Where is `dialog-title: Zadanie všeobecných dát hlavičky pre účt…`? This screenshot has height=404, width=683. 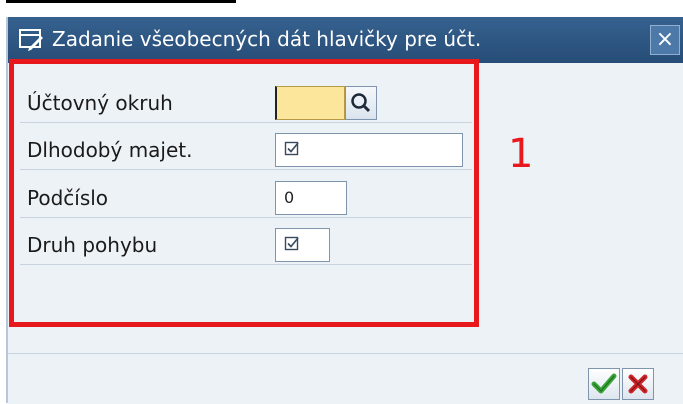 dialog-title: Zadanie všeobecných dát hlavičky pre účt… is located at coordinates (267, 39).